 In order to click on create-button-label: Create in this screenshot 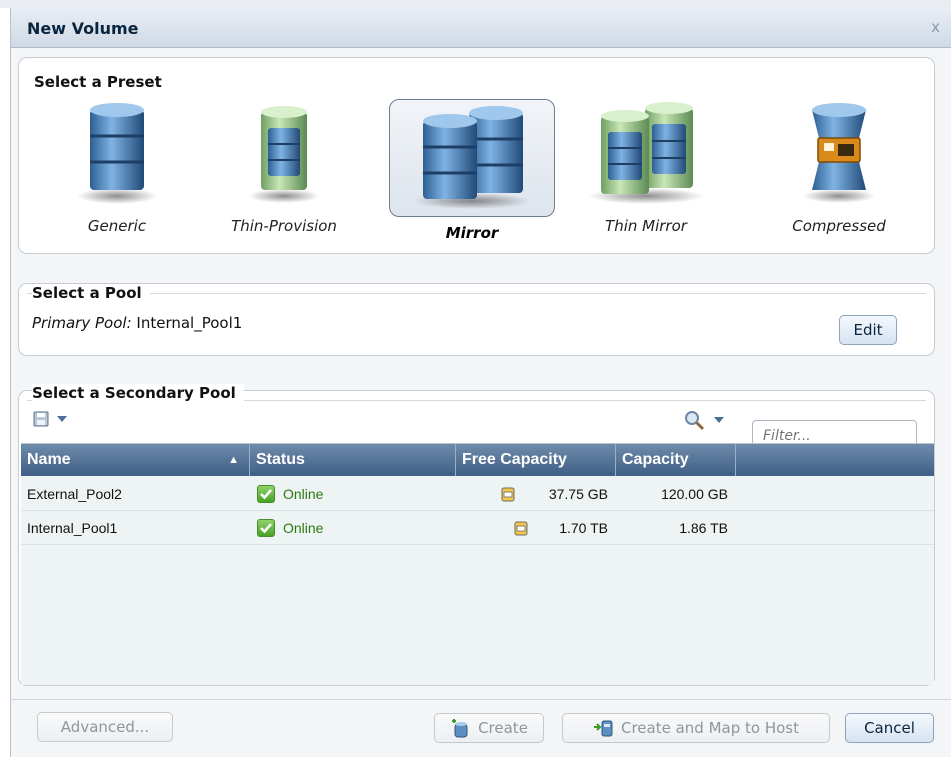, I will do `click(503, 728)`.